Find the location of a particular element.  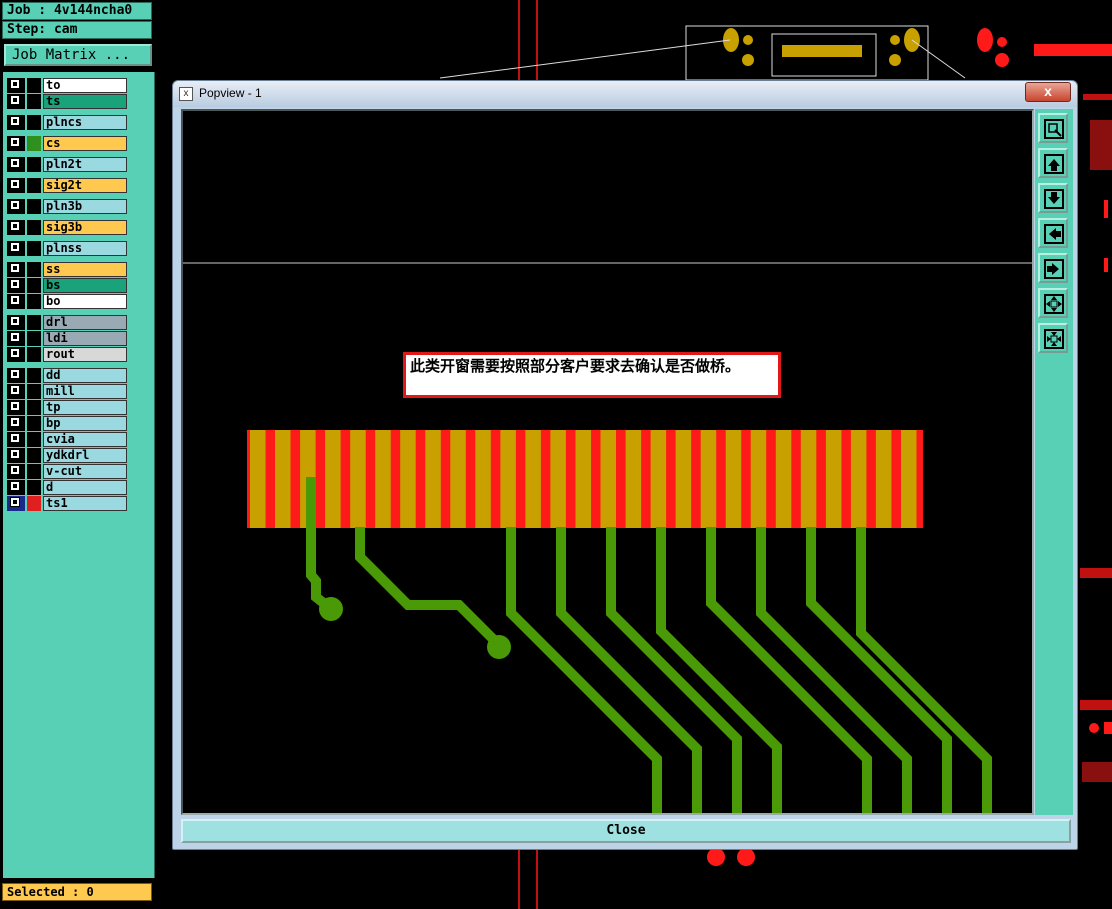

layer-row-to: to is located at coordinates (67, 85).